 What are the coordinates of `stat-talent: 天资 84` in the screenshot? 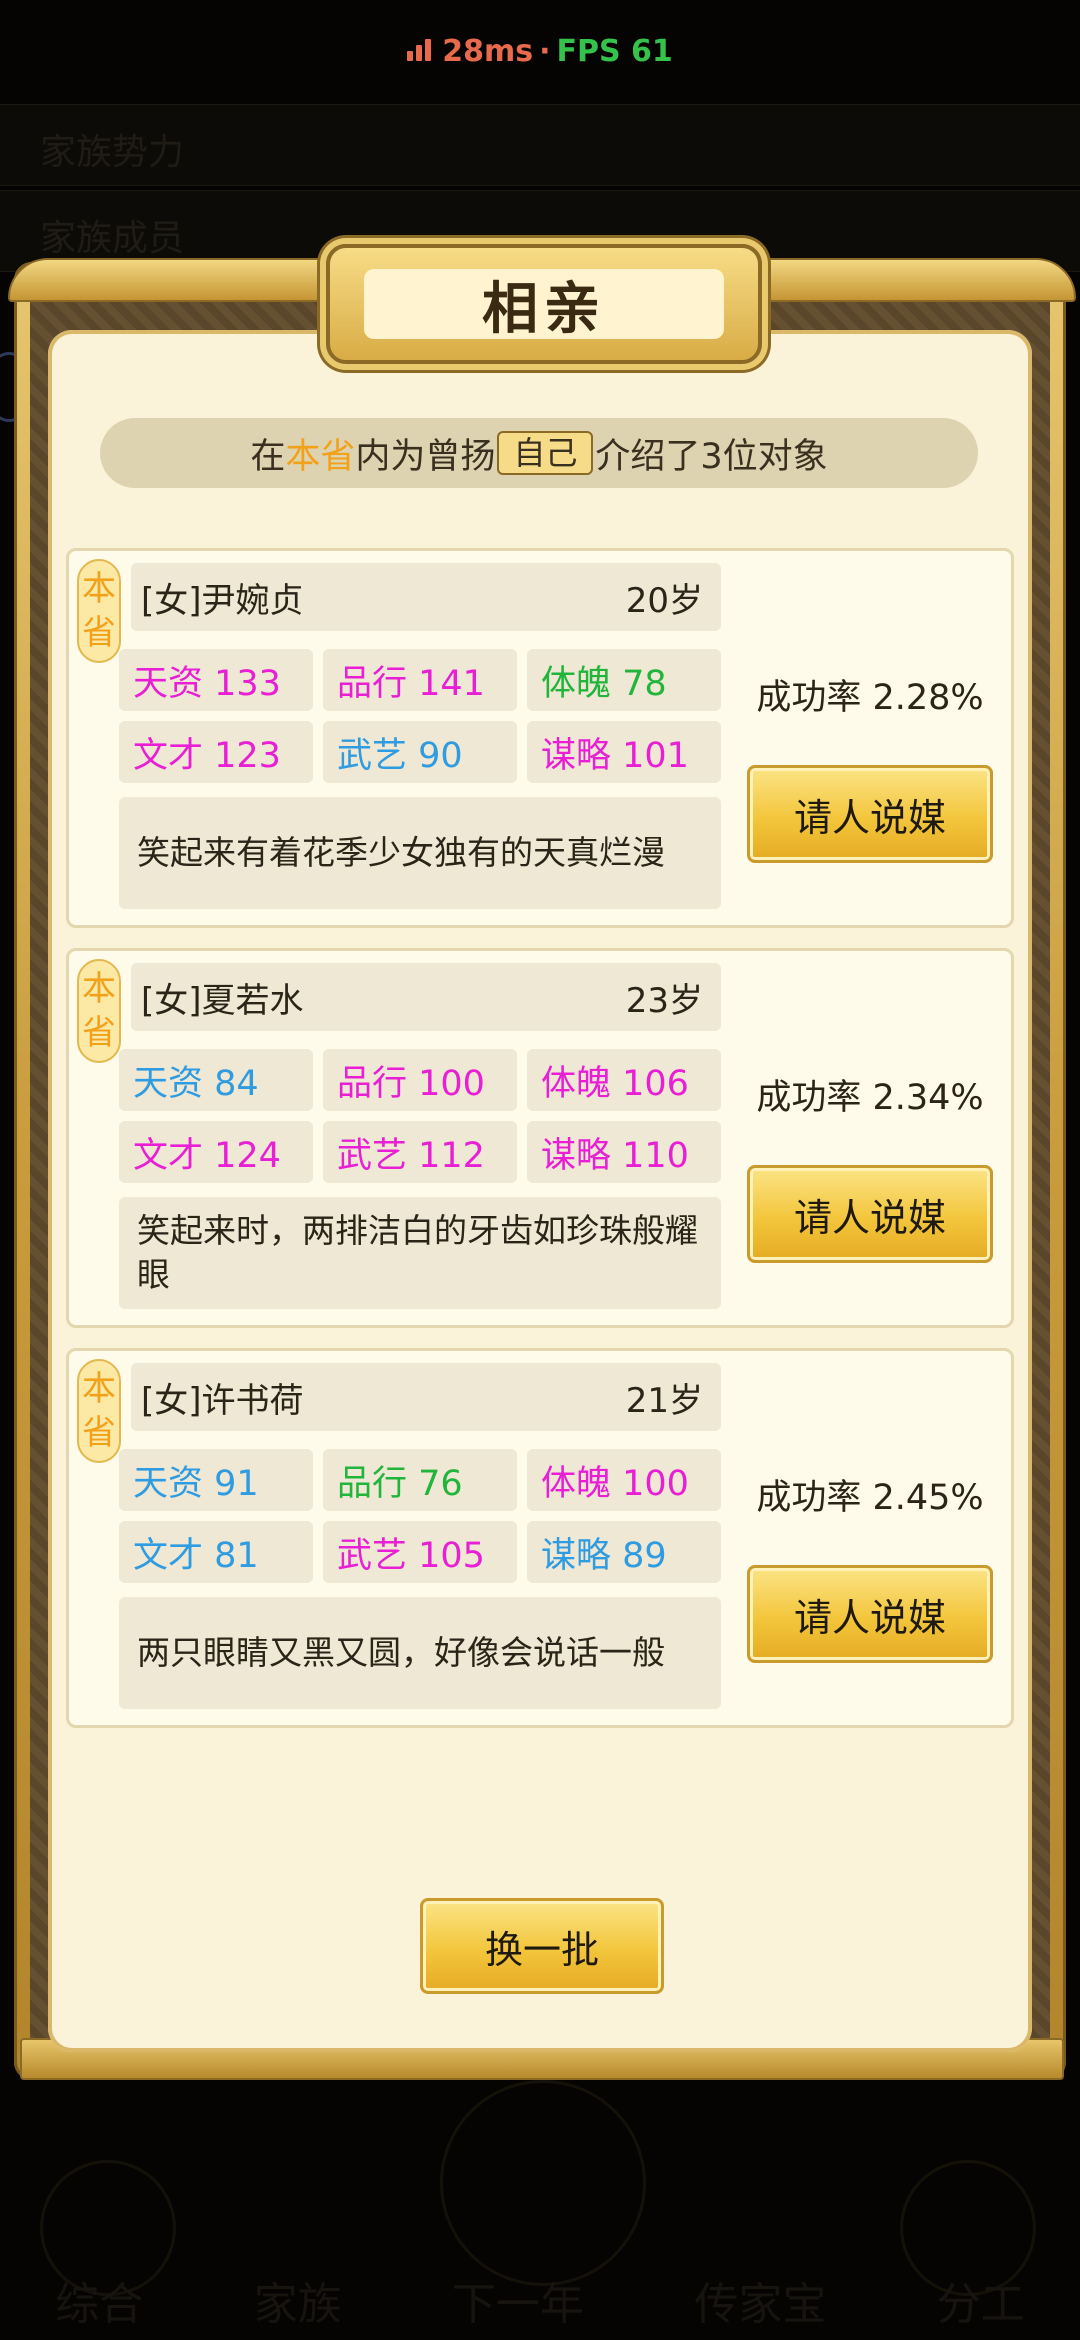 It's located at (216, 1080).